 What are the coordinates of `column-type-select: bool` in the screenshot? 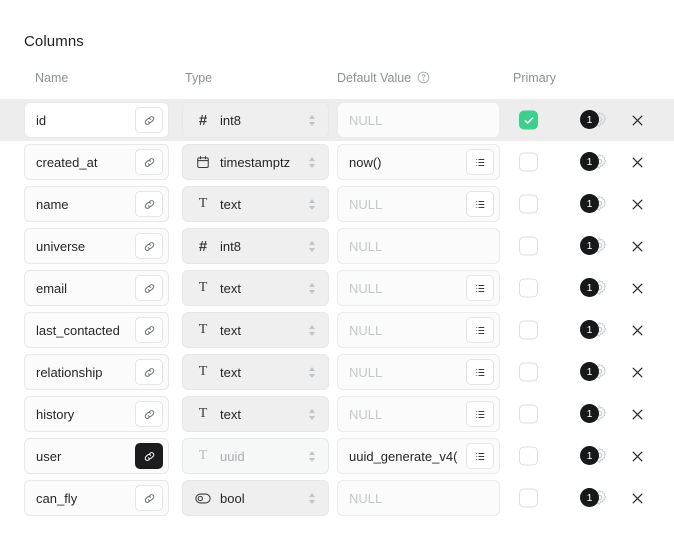 It's located at (255, 498).